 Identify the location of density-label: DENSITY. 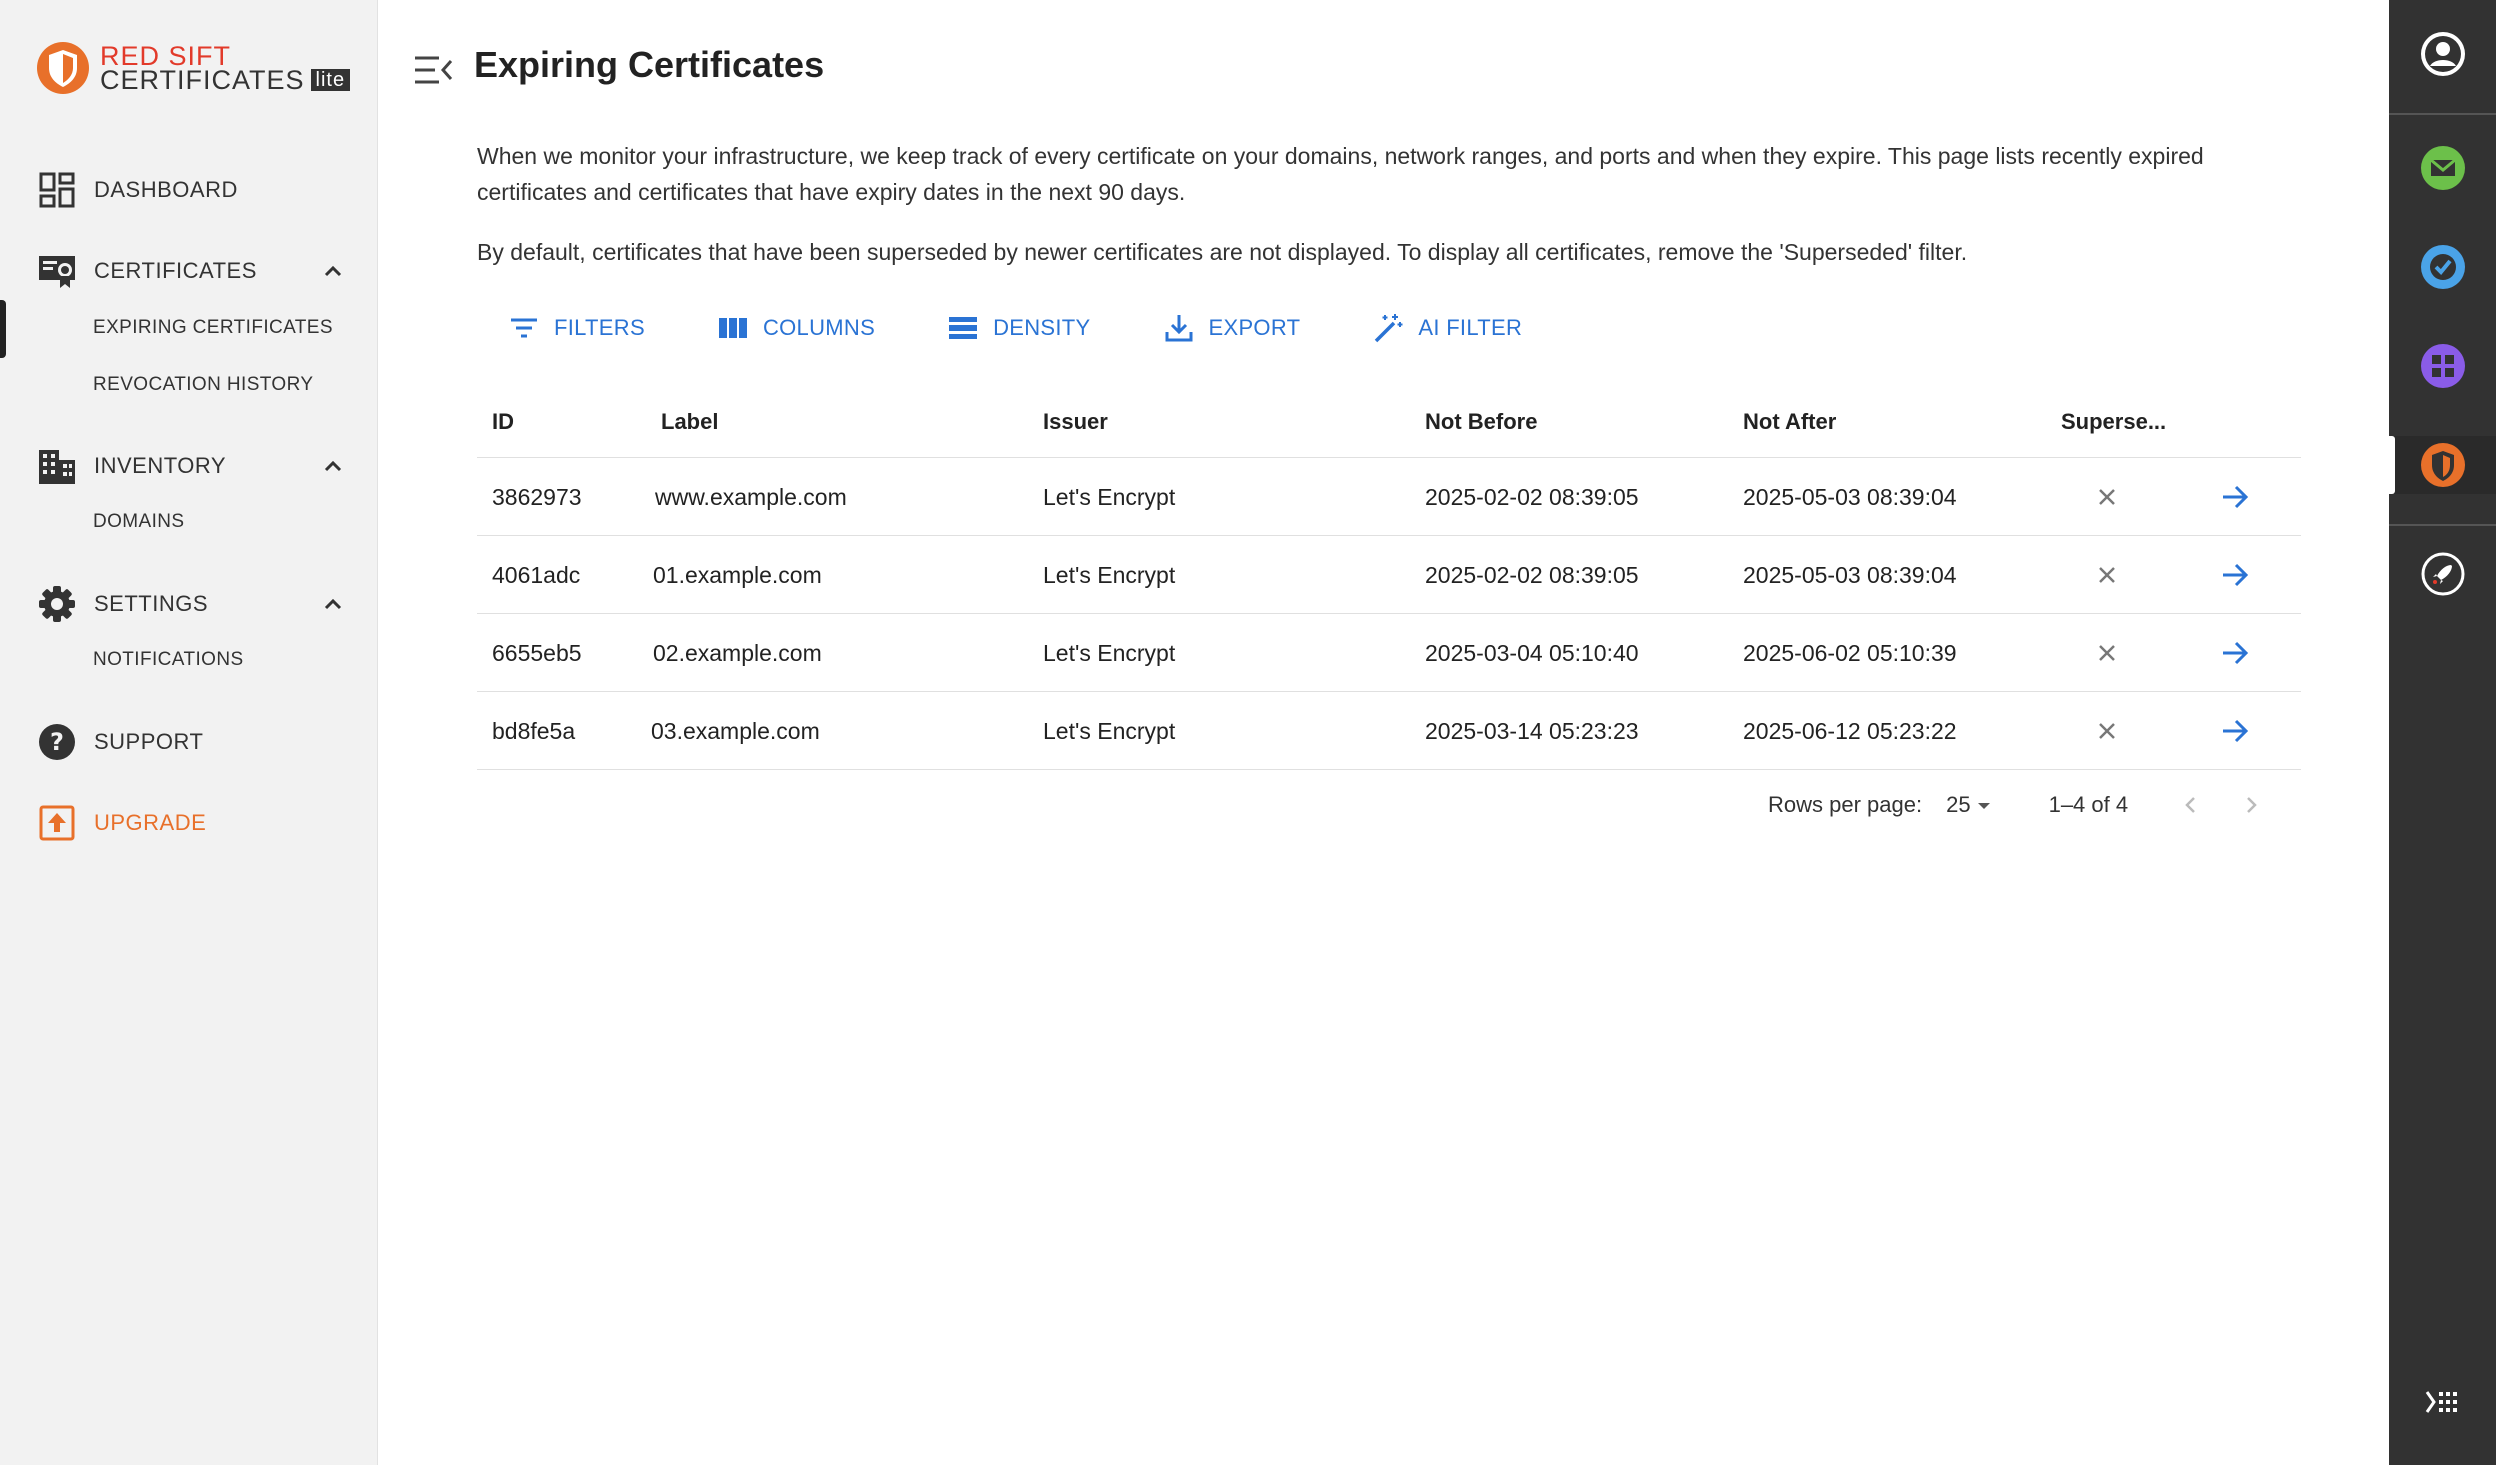
(1042, 327).